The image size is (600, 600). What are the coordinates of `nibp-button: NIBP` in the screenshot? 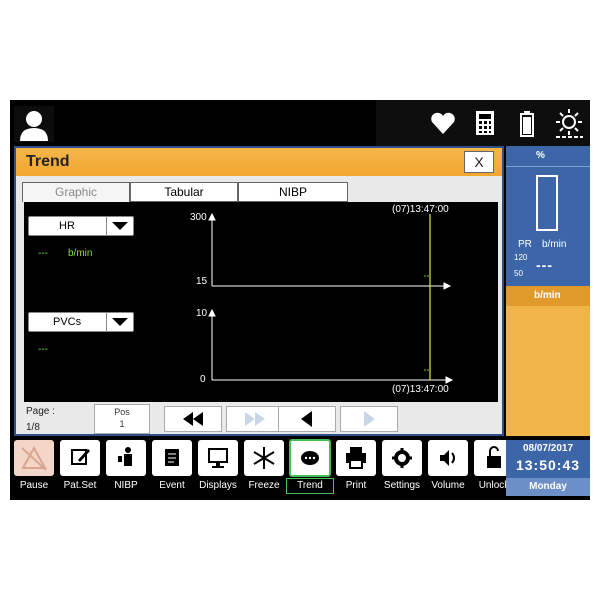 It's located at (126, 468).